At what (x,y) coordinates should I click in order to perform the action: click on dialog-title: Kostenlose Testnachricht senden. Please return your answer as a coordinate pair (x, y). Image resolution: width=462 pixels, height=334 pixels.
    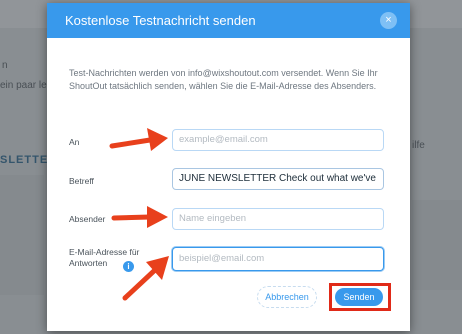
    Looking at the image, I should click on (160, 20).